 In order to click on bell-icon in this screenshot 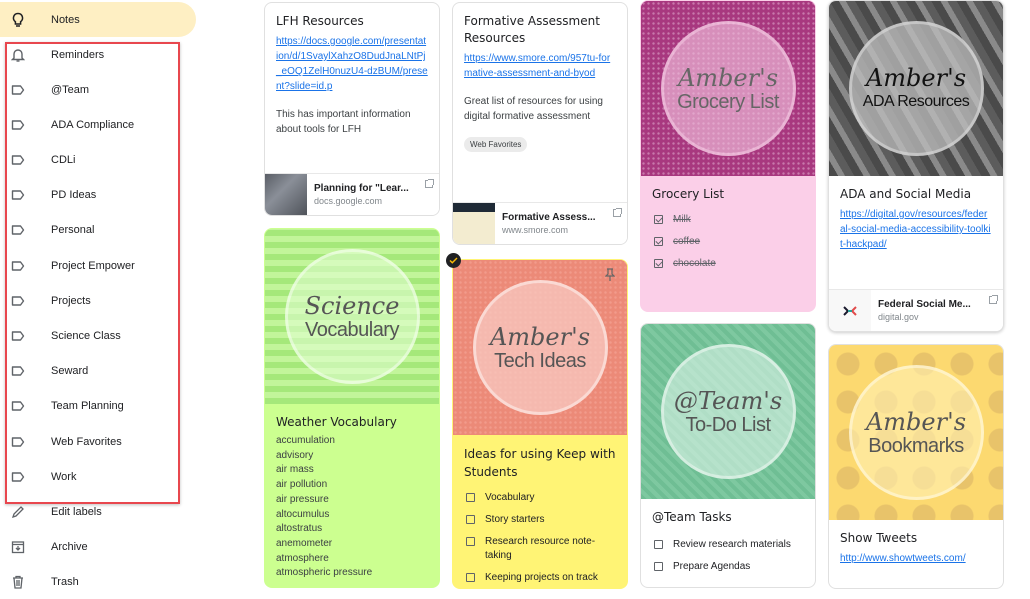, I will do `click(18, 55)`.